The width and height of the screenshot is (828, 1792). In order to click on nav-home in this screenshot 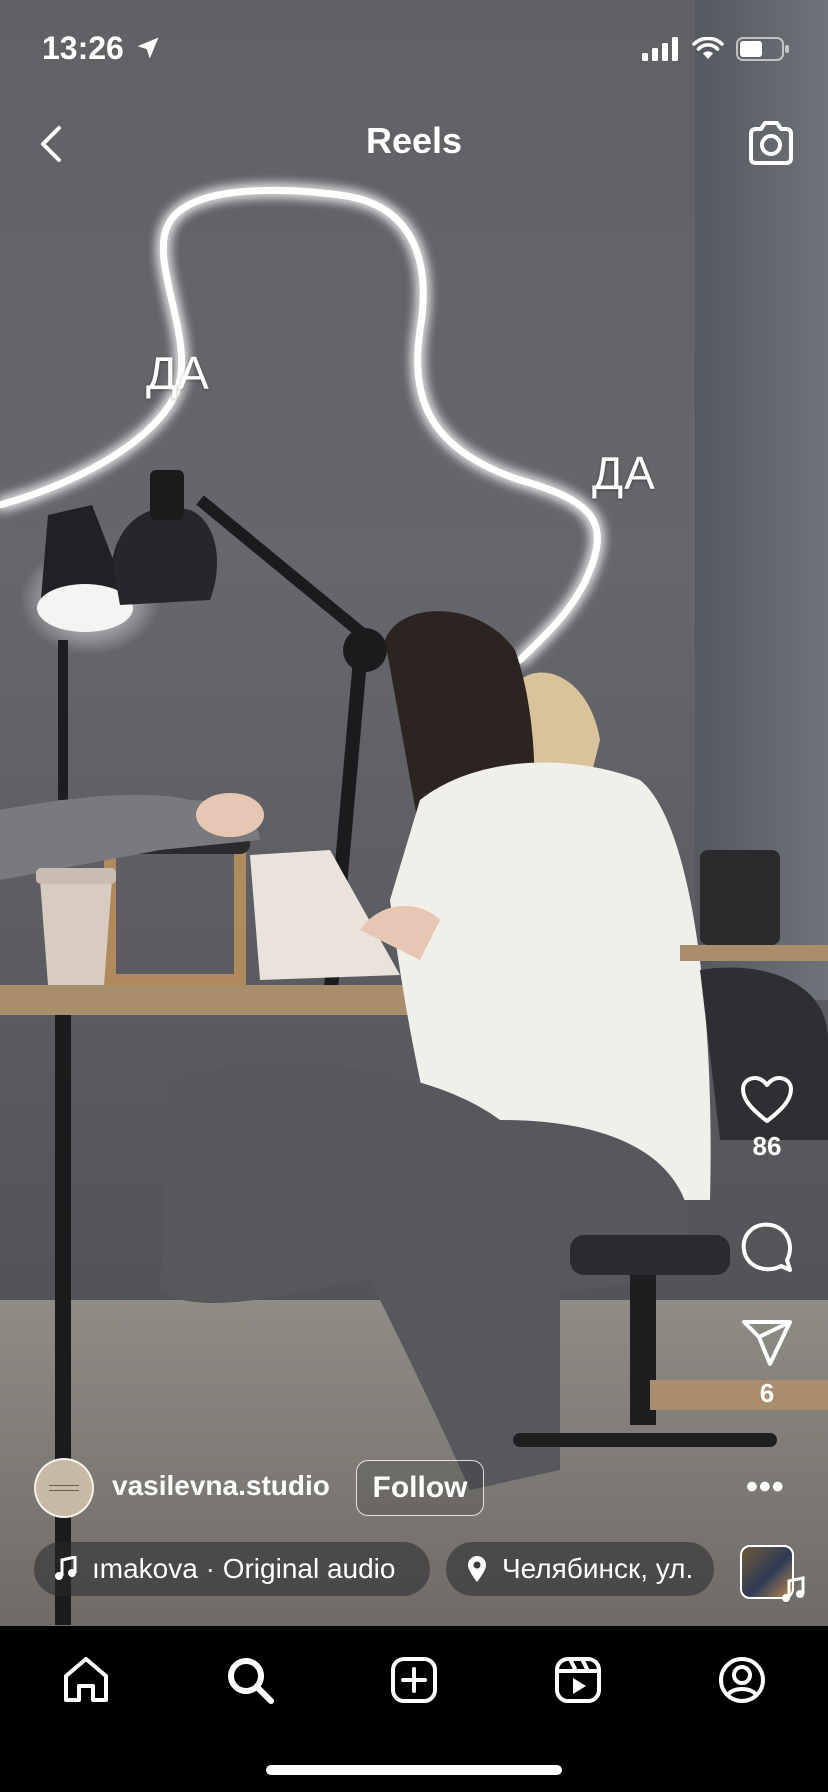, I will do `click(86, 1680)`.